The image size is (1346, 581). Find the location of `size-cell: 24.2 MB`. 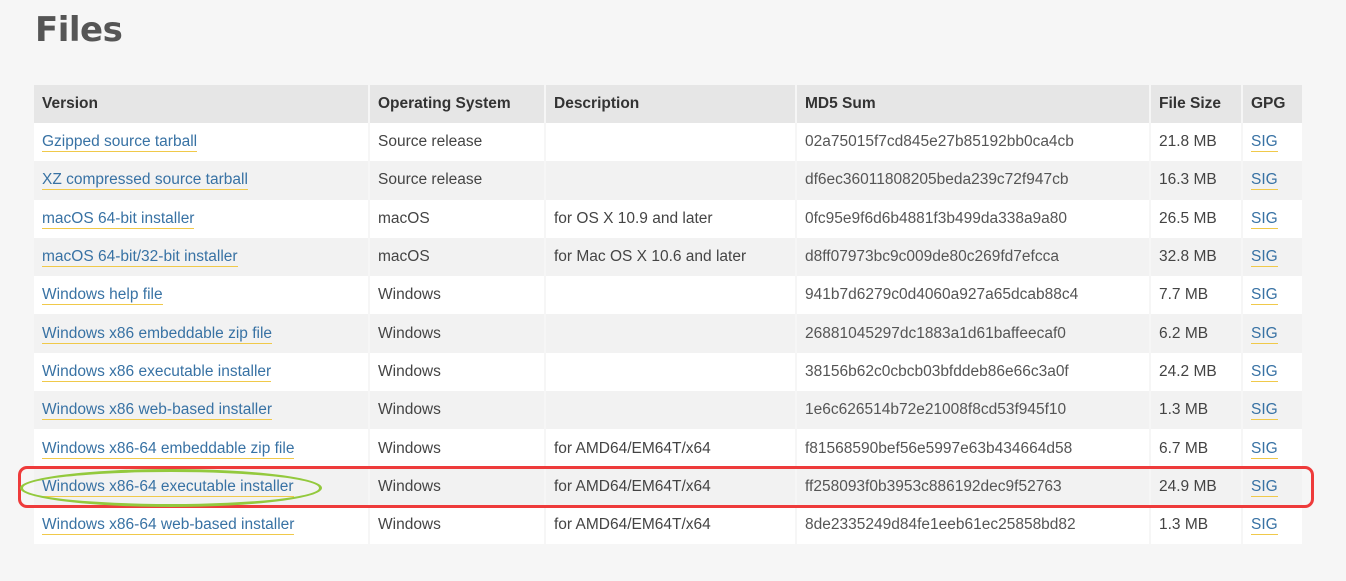

size-cell: 24.2 MB is located at coordinates (1196, 372).